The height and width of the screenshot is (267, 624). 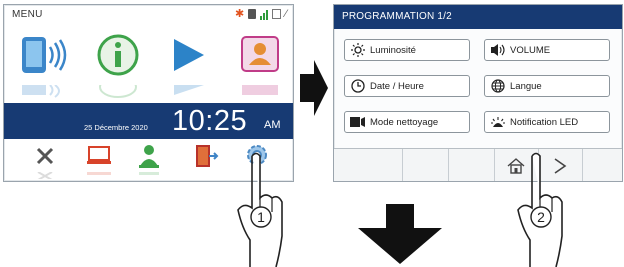 What do you see at coordinates (498, 50) in the screenshot?
I see `speaker-icon` at bounding box center [498, 50].